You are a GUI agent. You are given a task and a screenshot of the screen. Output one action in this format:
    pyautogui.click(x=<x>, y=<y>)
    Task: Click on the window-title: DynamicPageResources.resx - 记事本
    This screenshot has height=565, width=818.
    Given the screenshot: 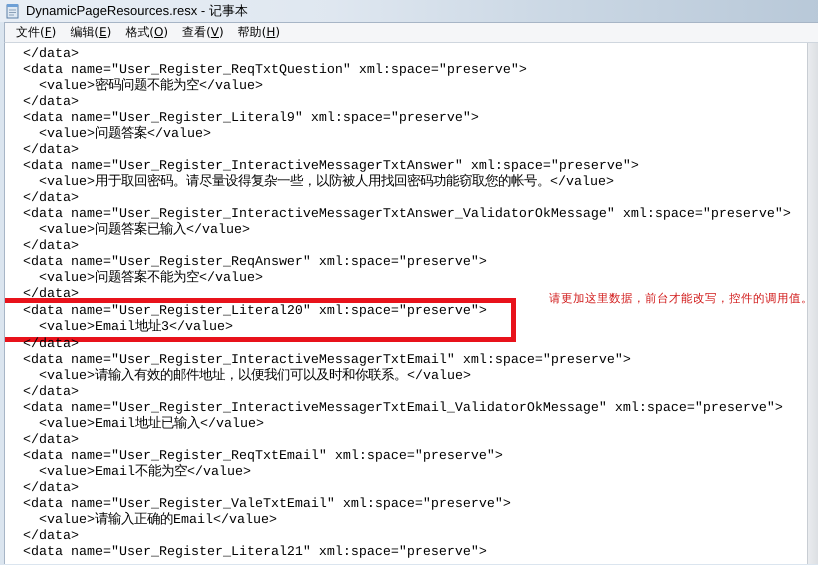 What is the action you would take?
    pyautogui.click(x=137, y=11)
    